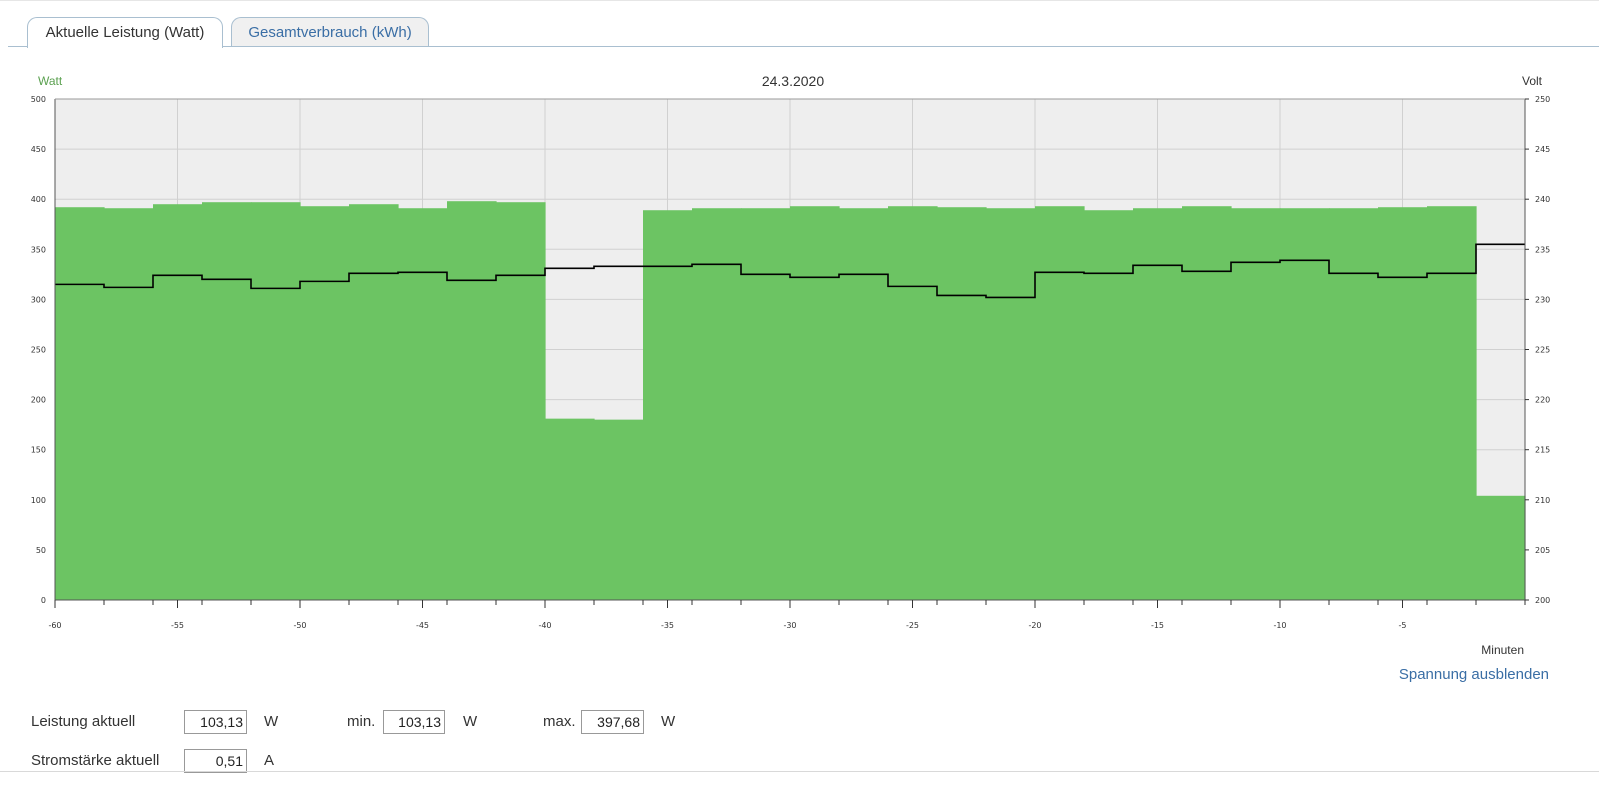 This screenshot has width=1599, height=791. Describe the element at coordinates (38, 350) in the screenshot. I see `y-tick-label: 250` at that location.